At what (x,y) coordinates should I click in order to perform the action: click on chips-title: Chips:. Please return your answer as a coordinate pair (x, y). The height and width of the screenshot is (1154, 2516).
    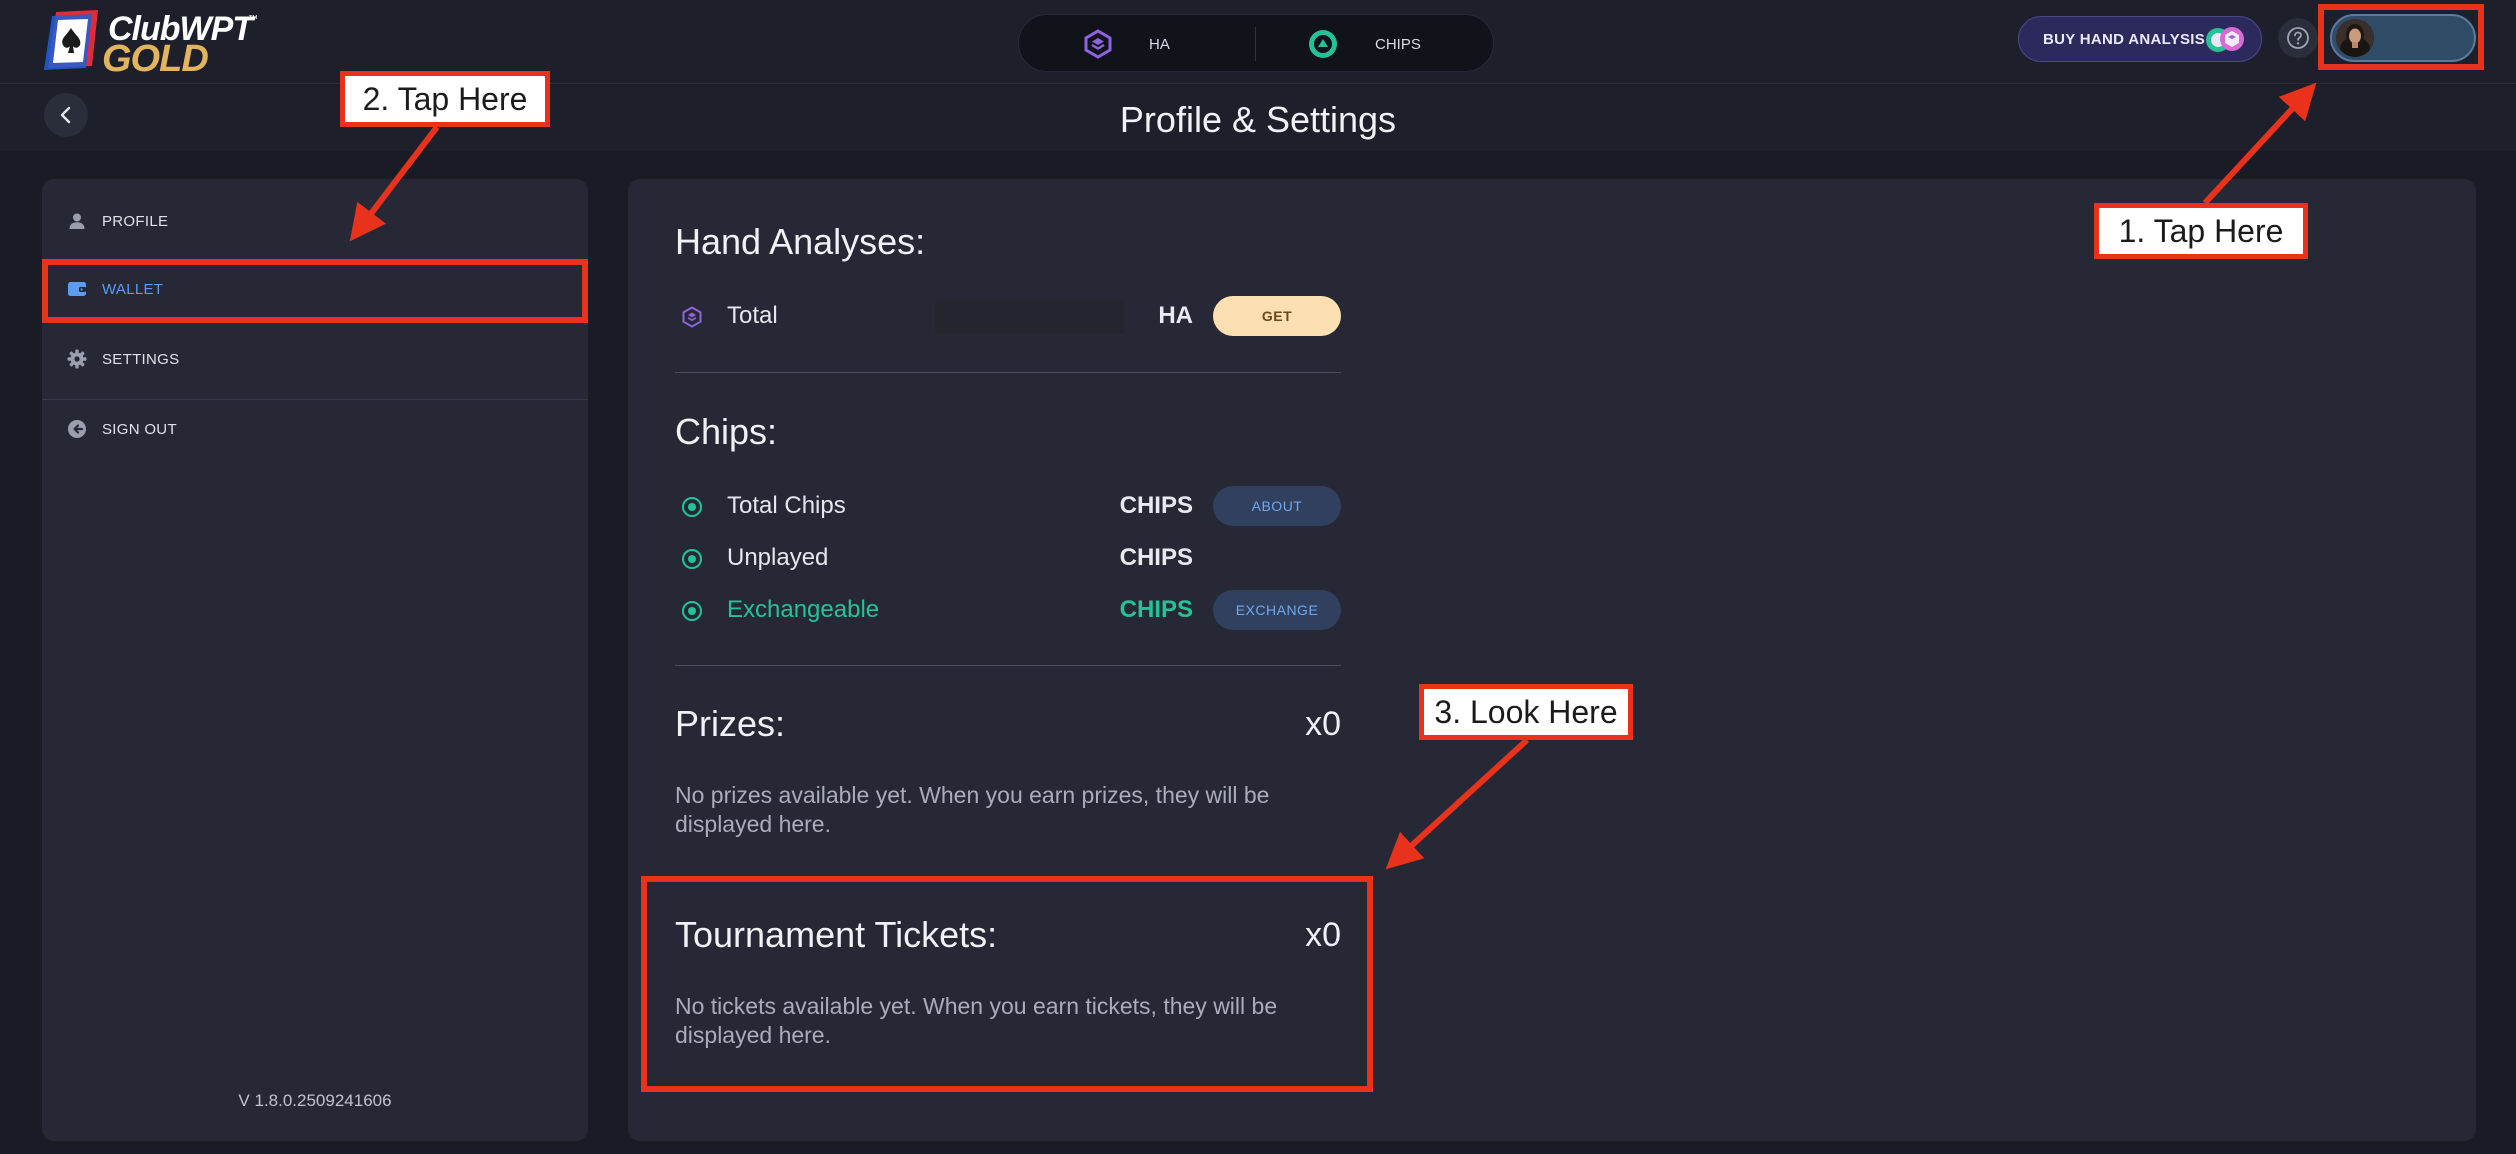
    Looking at the image, I should click on (726, 431).